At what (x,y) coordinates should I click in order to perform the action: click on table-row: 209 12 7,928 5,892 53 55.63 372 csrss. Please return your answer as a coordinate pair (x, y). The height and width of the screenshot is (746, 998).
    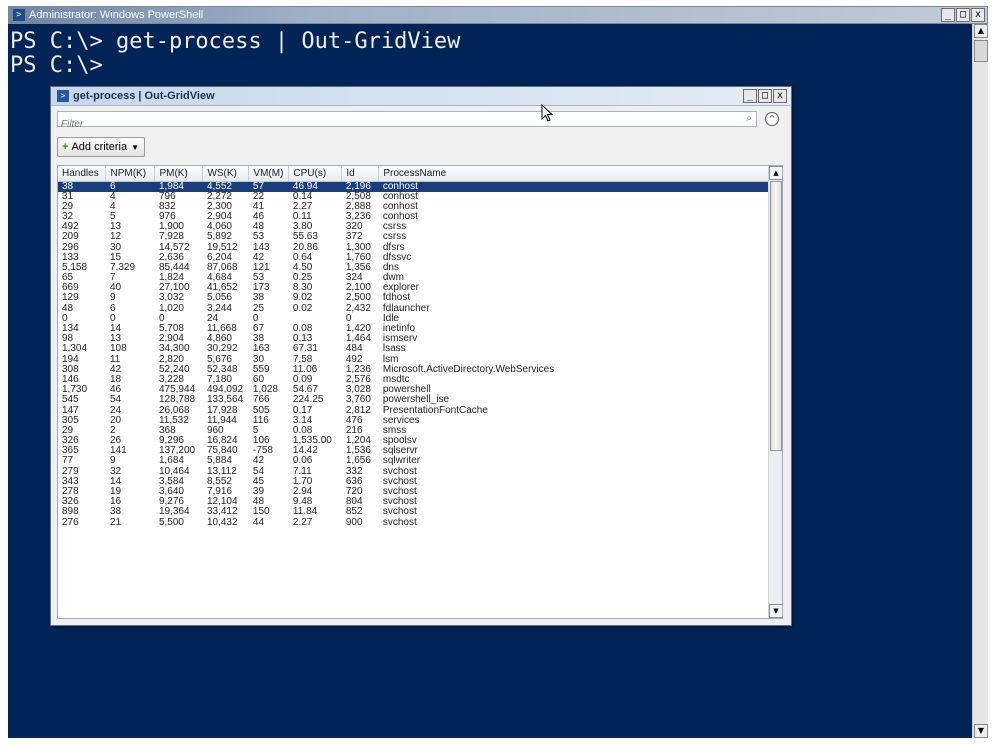
    Looking at the image, I should click on (414, 237).